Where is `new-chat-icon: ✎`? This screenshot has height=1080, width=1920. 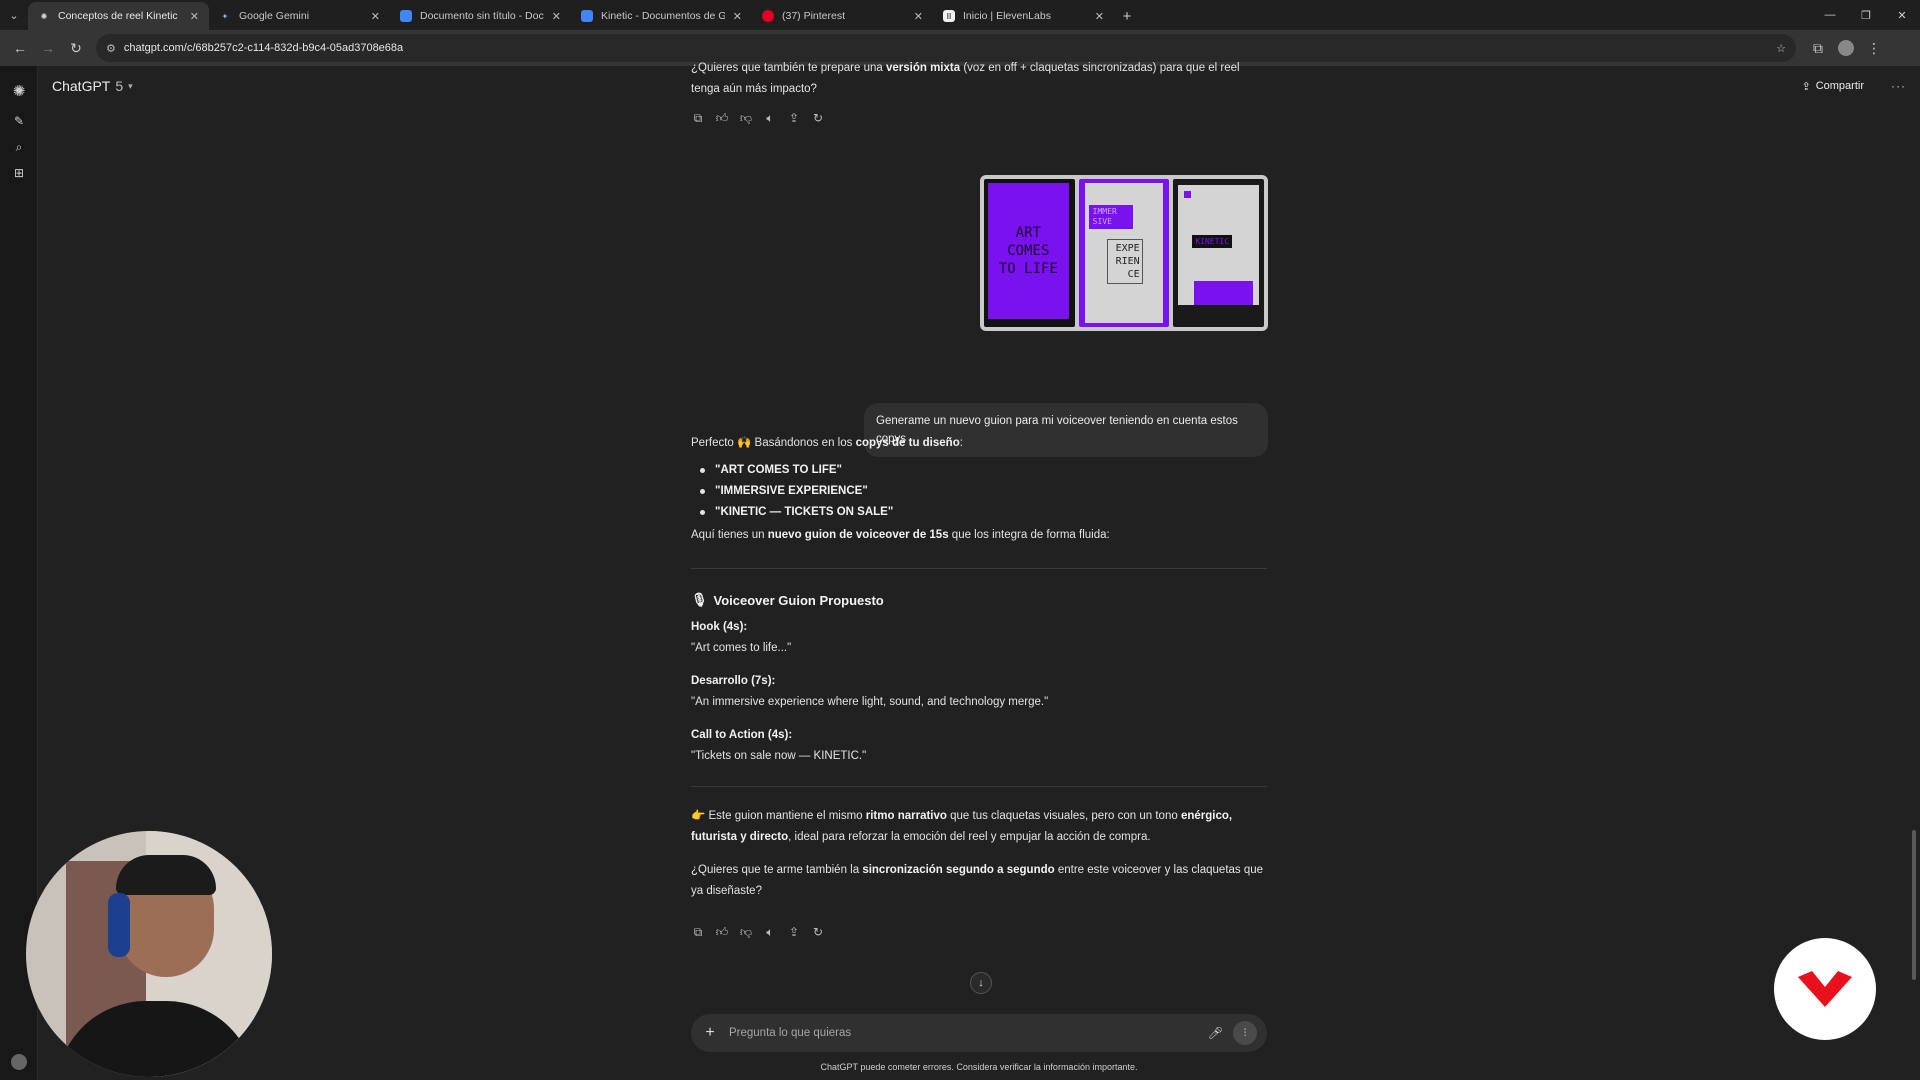
new-chat-icon: ✎ is located at coordinates (19, 121).